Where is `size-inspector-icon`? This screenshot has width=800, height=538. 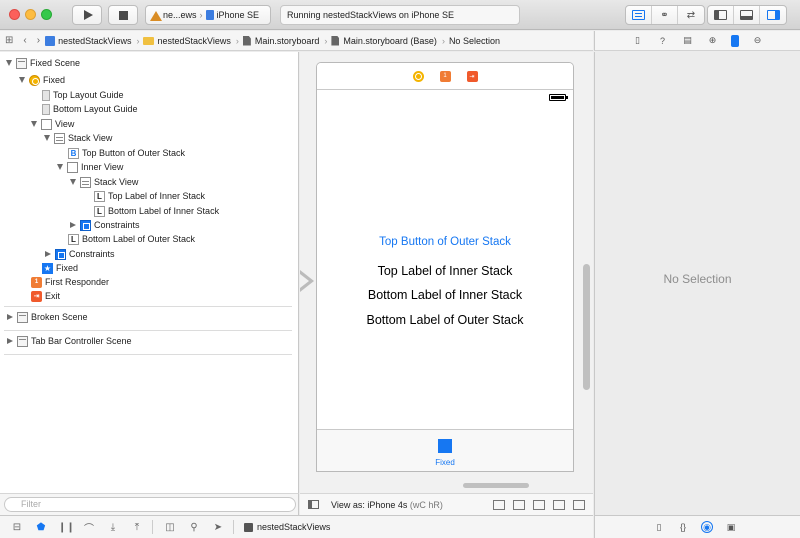
size-inspector-icon is located at coordinates (735, 40).